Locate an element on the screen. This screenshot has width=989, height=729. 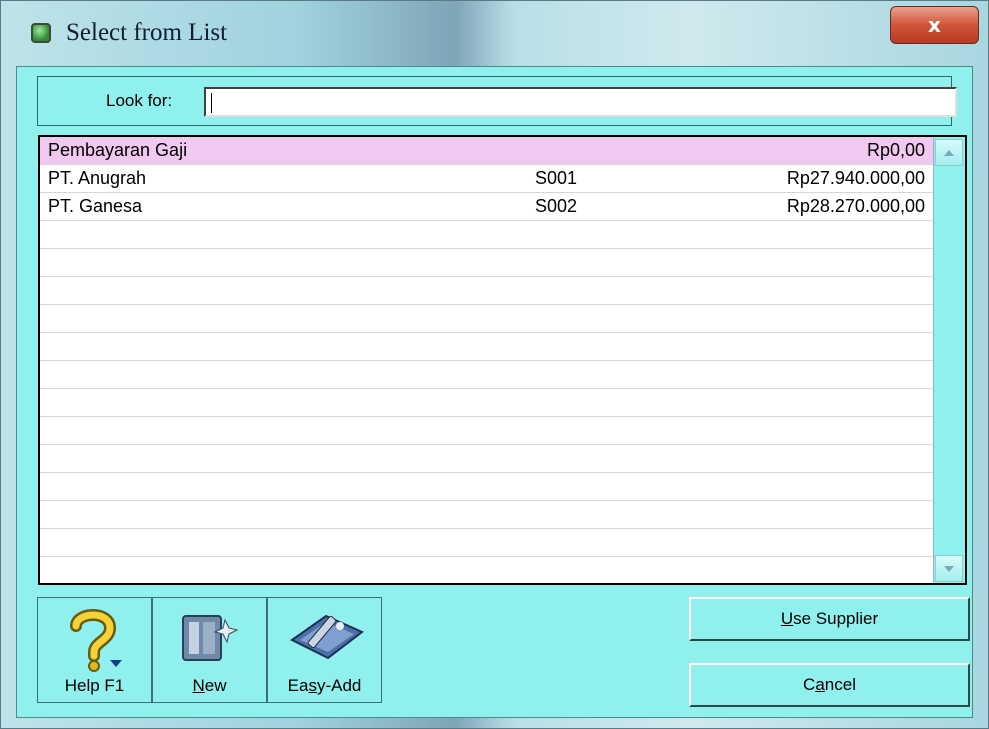
row-name-cell: Pembayaran Gaji is located at coordinates (118, 150).